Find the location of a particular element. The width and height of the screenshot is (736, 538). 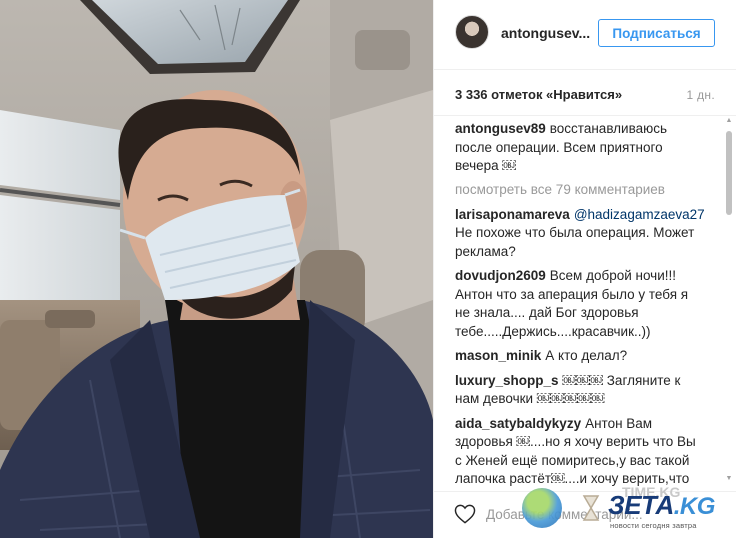

likes-row: 3 336 отметок «Нравится» 1 дн. is located at coordinates (585, 93).